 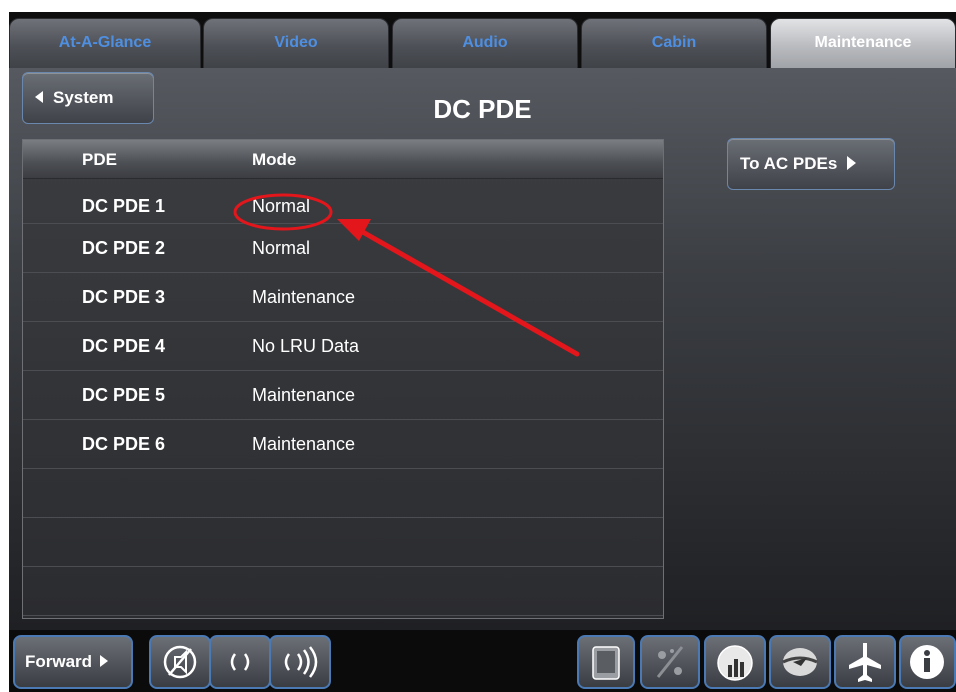 What do you see at coordinates (482, 109) in the screenshot?
I see `page-title: DC PDE` at bounding box center [482, 109].